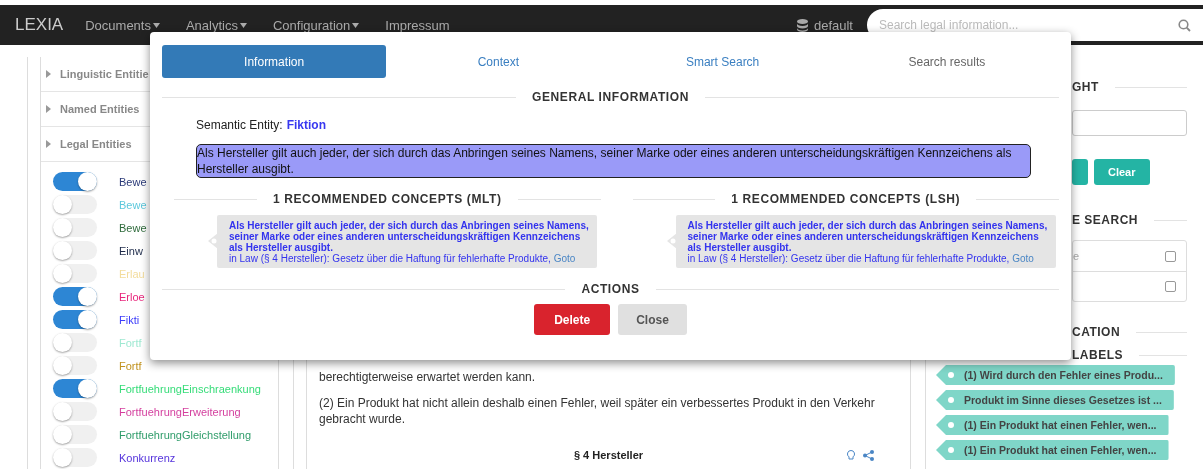 The height and width of the screenshot is (469, 1203). What do you see at coordinates (652, 319) in the screenshot?
I see `close-button: Close` at bounding box center [652, 319].